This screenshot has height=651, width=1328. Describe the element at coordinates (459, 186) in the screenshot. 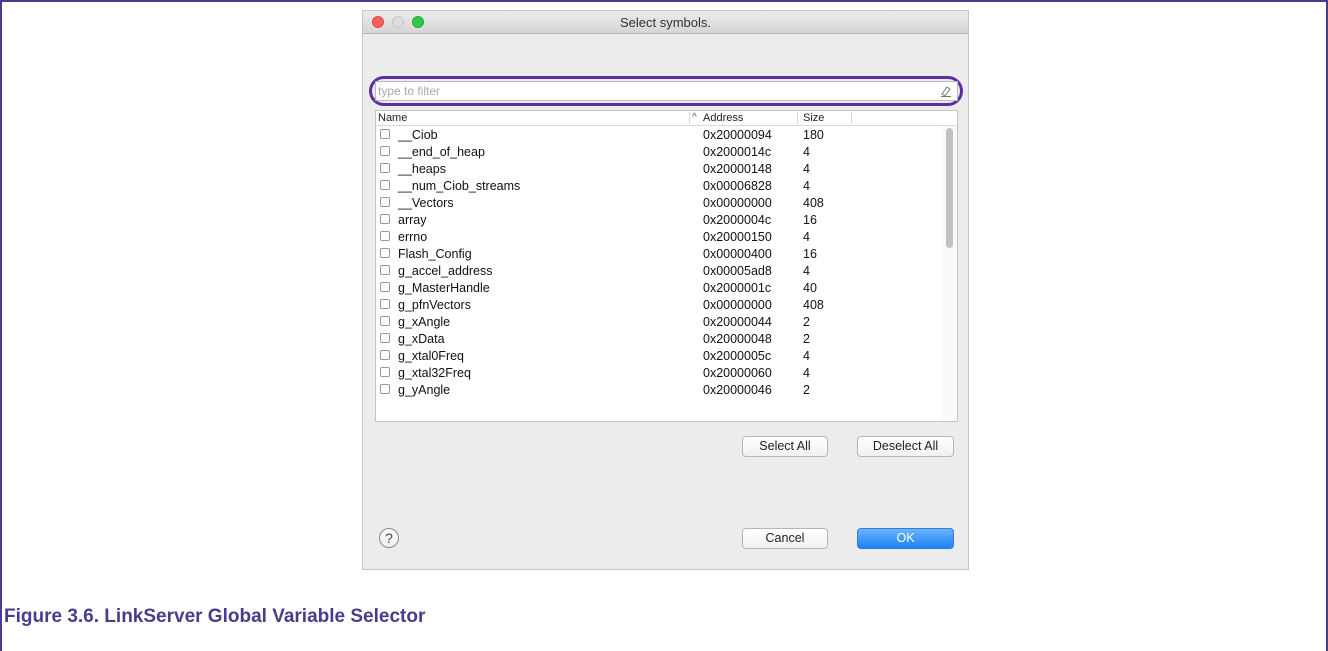

I see `symbol-name: __num_Ciob_streams` at that location.